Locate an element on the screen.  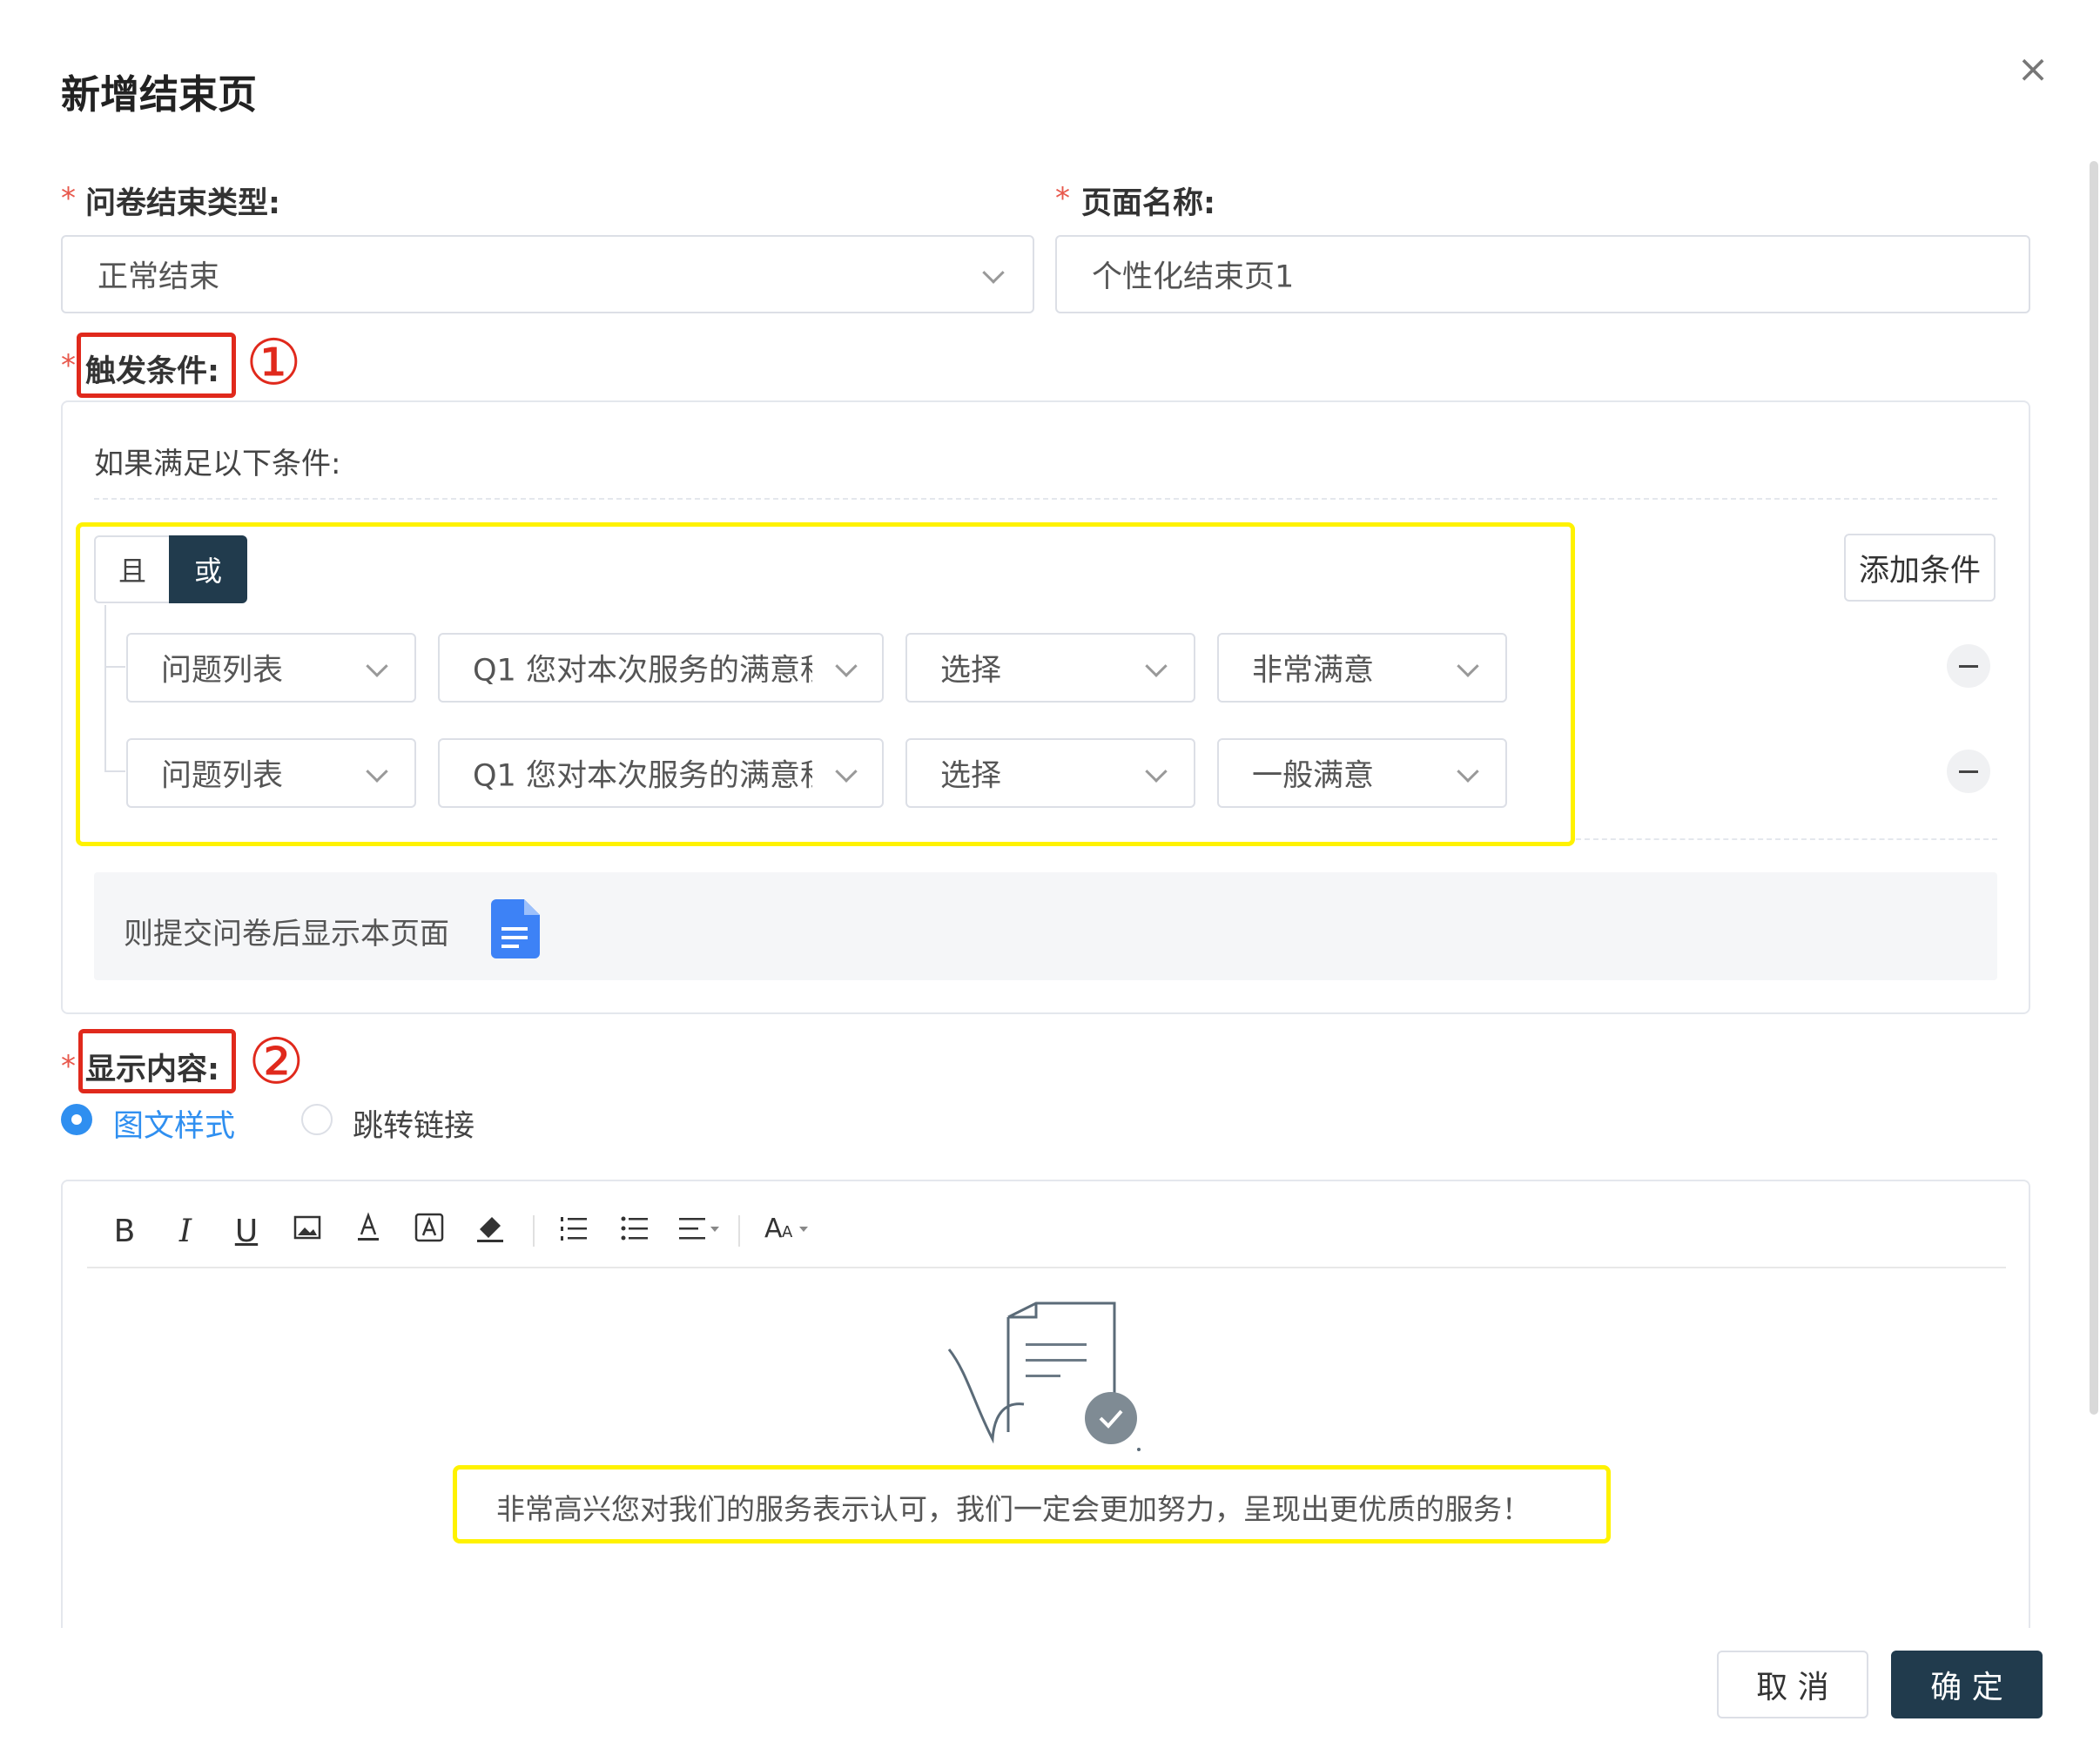
document-icon is located at coordinates (515, 930).